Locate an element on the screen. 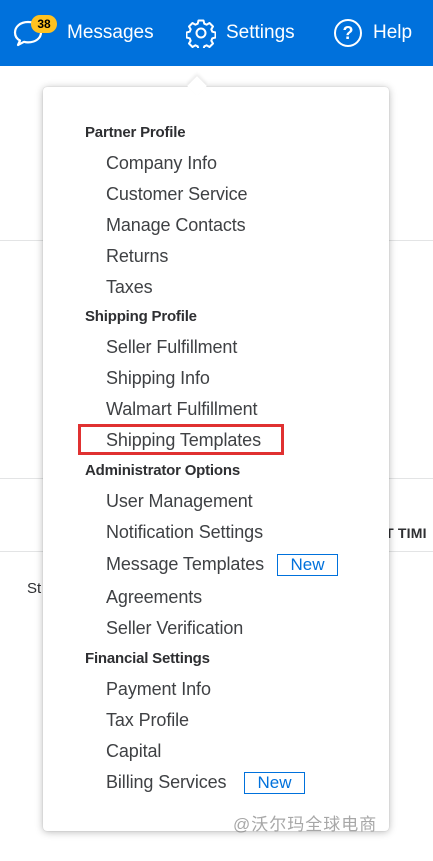  top-nav-bar: 38 Messages Settings ? Help is located at coordinates (216, 33).